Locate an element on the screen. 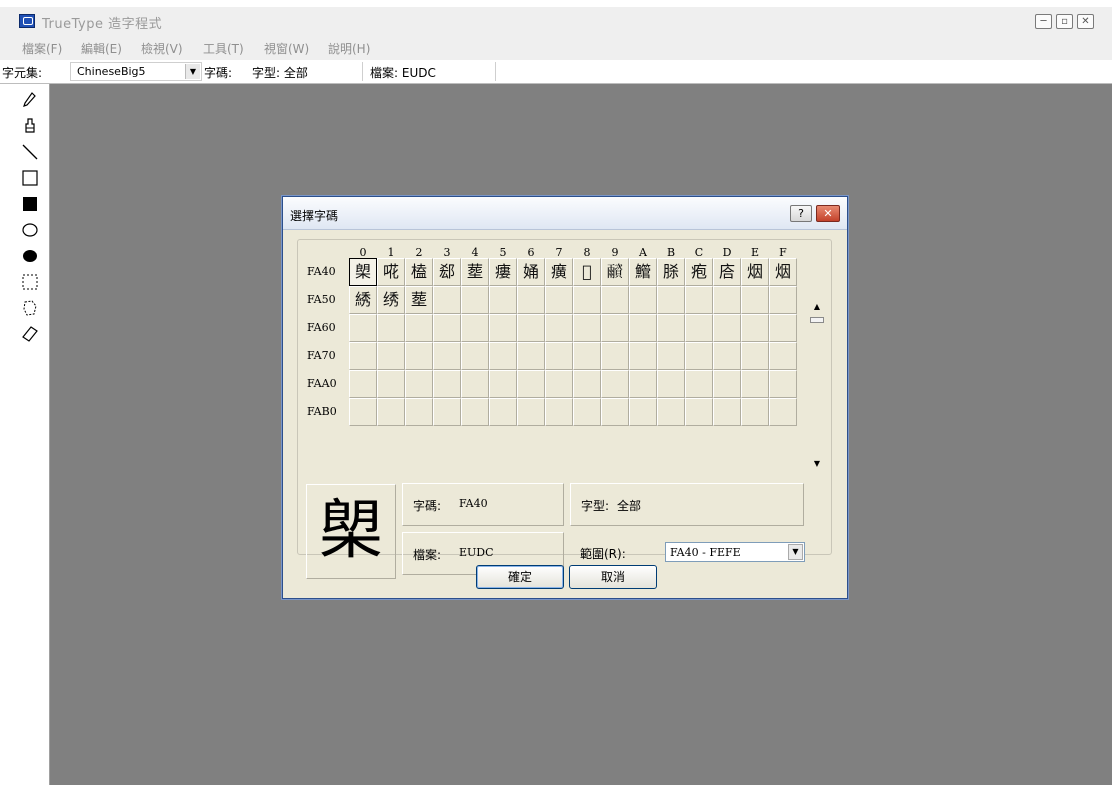 This screenshot has width=1112, height=785. character-cell: 绣 is located at coordinates (391, 300).